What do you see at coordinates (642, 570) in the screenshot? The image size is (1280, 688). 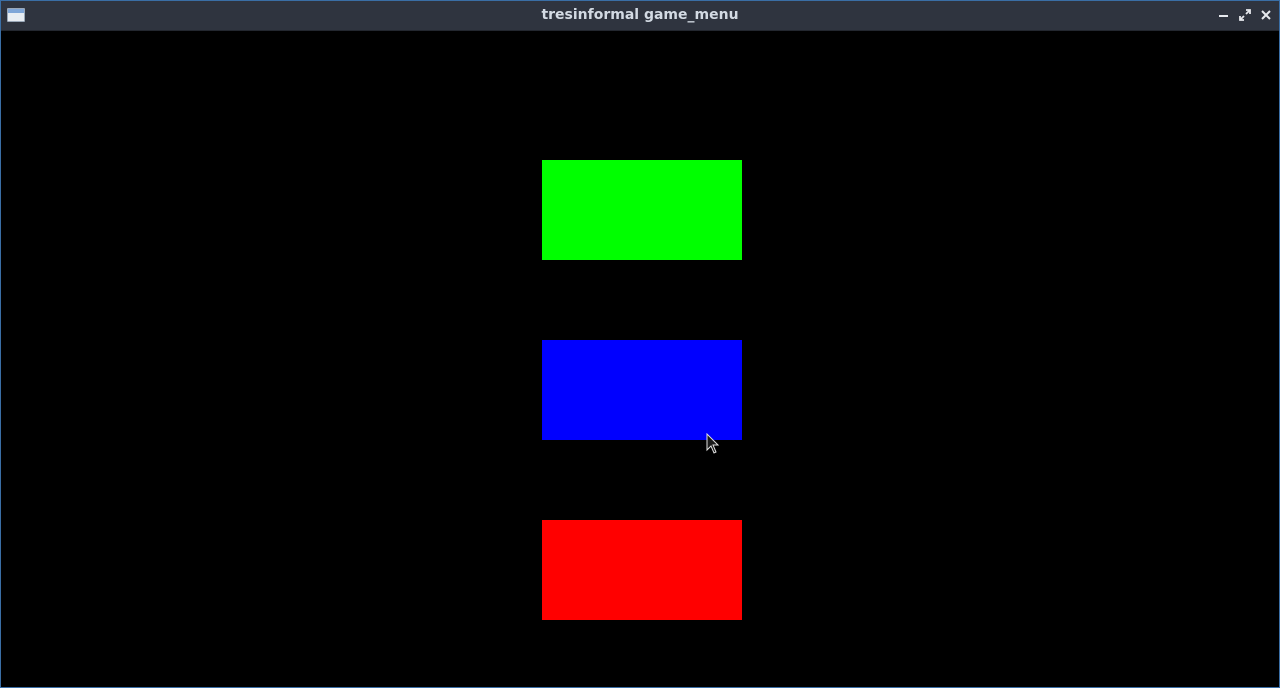 I see `red-menu-button` at bounding box center [642, 570].